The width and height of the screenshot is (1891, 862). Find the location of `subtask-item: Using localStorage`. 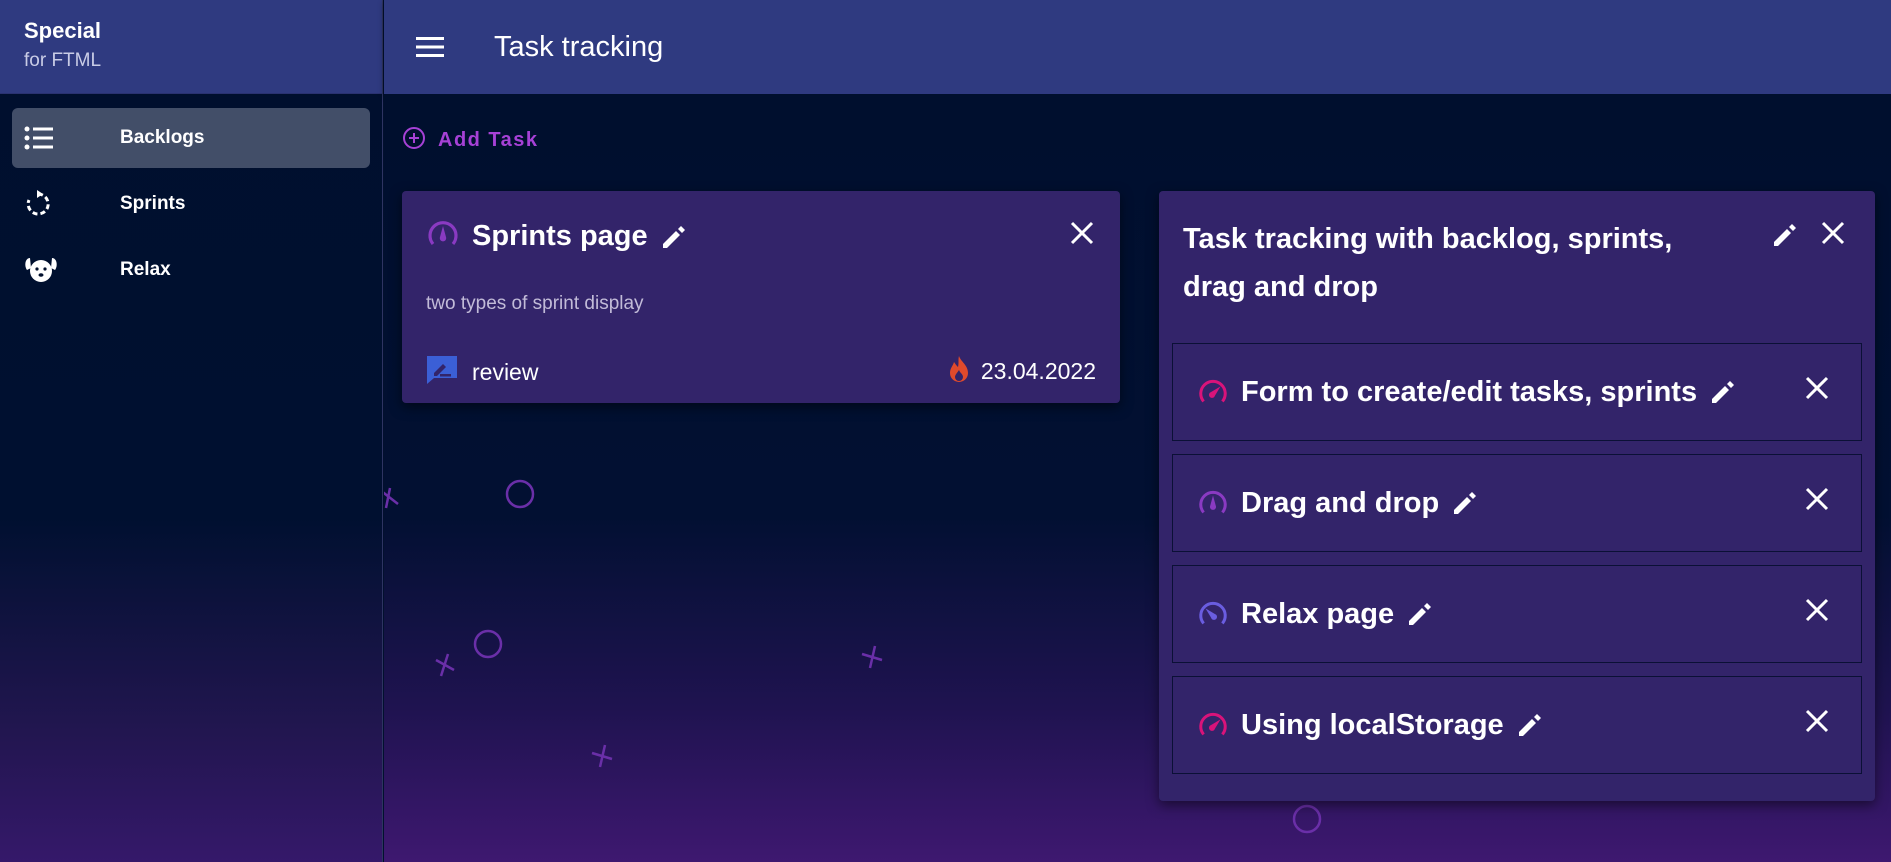

subtask-item: Using localStorage is located at coordinates (1517, 725).